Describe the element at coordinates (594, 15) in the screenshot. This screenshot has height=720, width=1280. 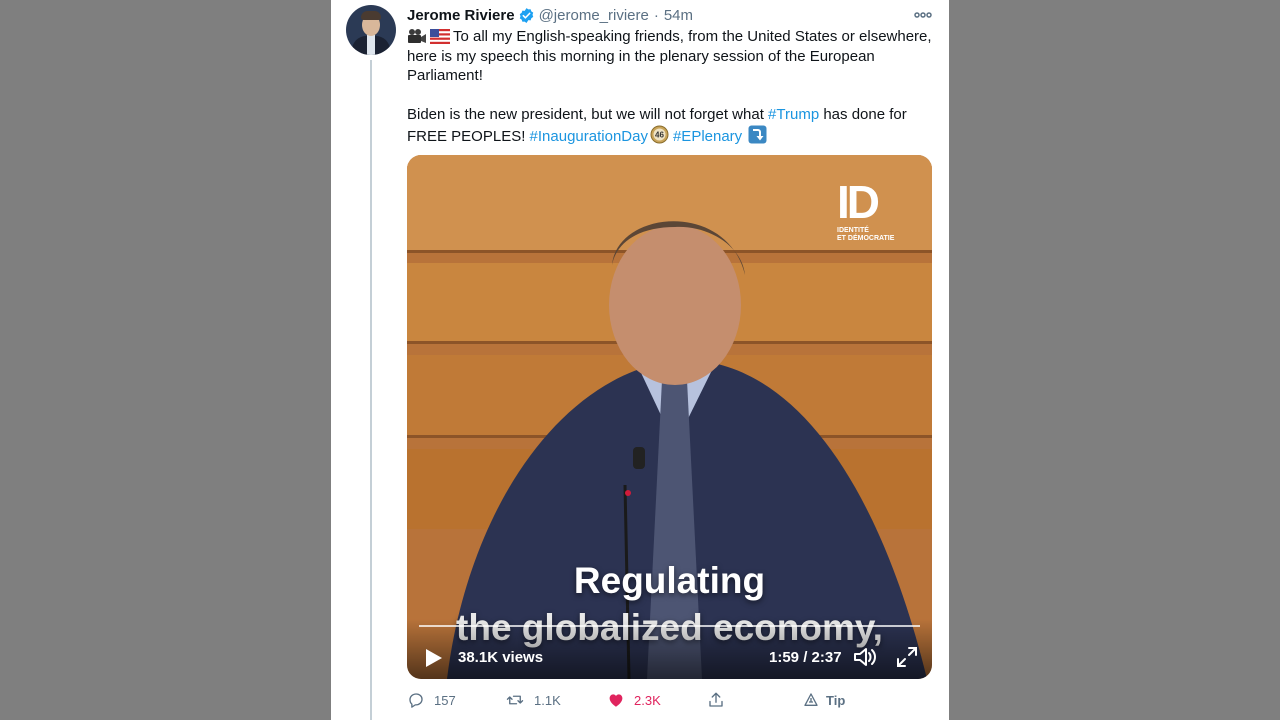
I see `author-handle: @jerome_riviere` at that location.